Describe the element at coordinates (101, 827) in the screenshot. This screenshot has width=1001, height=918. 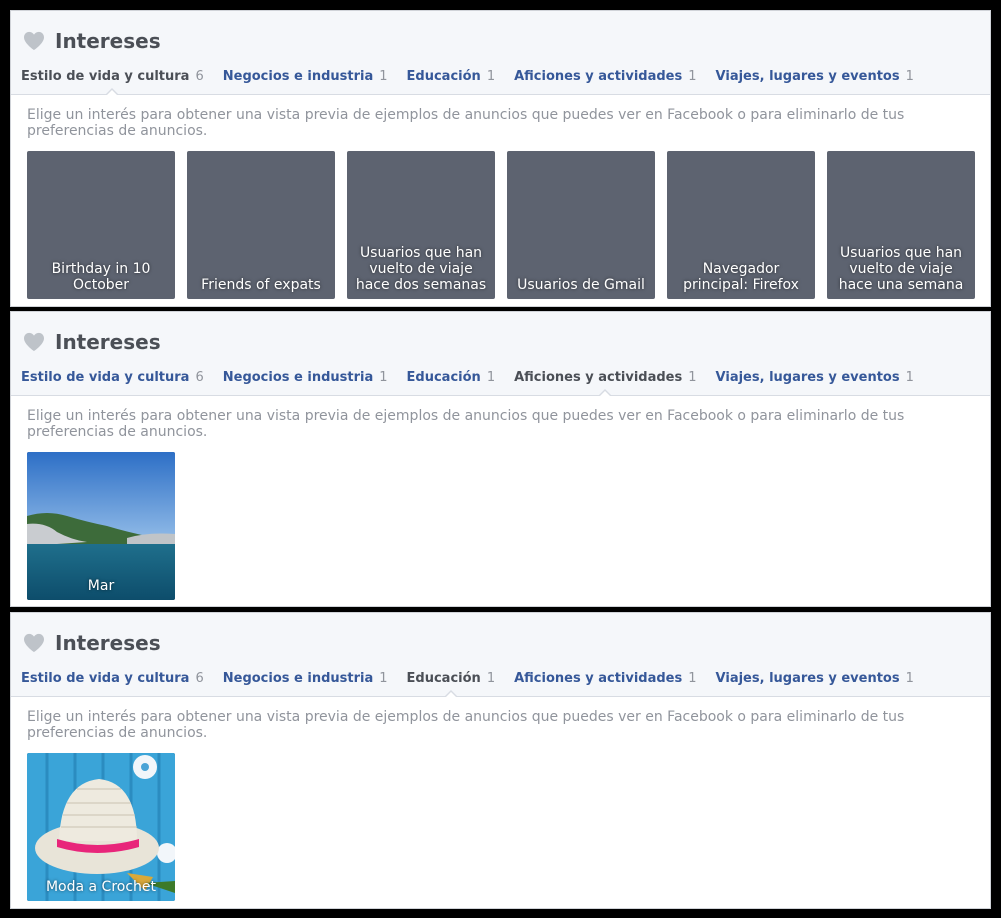
I see `interest-card: Moda a Crochet` at that location.